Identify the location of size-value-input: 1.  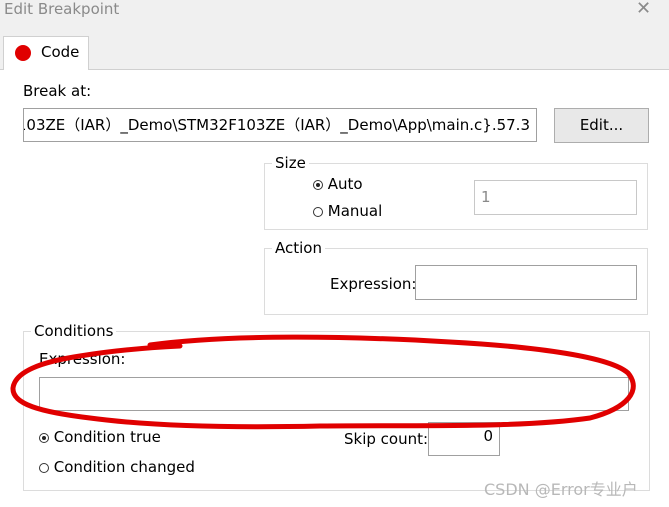
(555, 197).